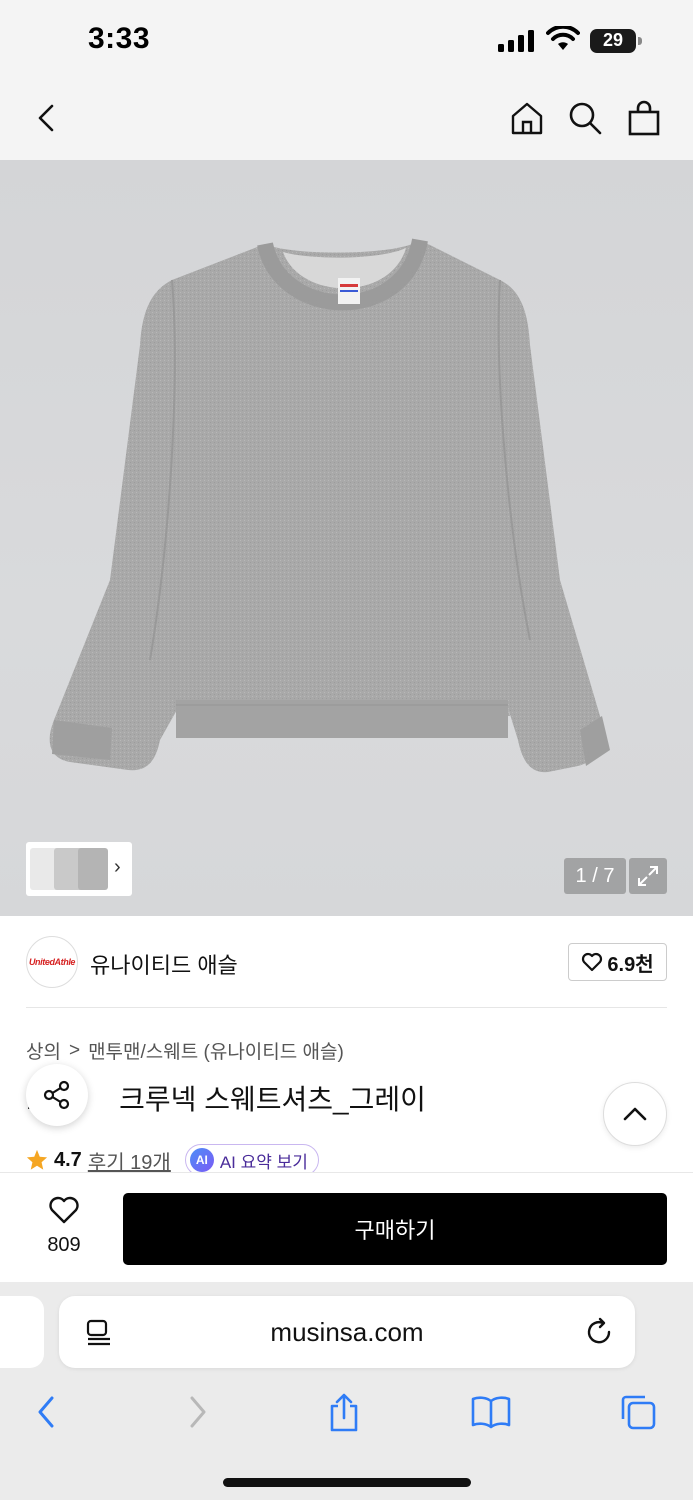 The width and height of the screenshot is (693, 1500). I want to click on reviews-link: 후기 19개, so click(129, 1159).